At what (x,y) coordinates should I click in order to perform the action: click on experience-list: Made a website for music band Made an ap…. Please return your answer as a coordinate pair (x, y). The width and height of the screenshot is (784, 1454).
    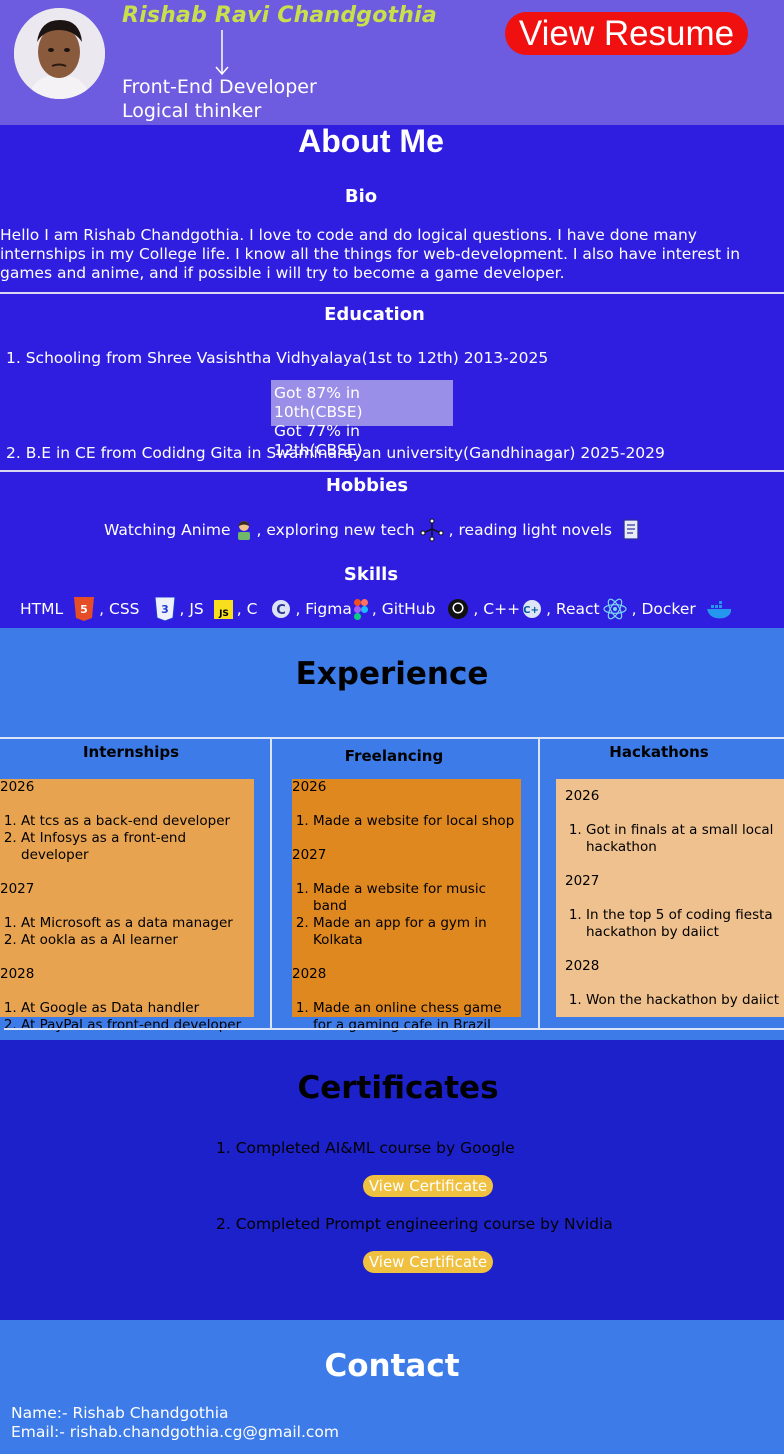
    Looking at the image, I should click on (406, 915).